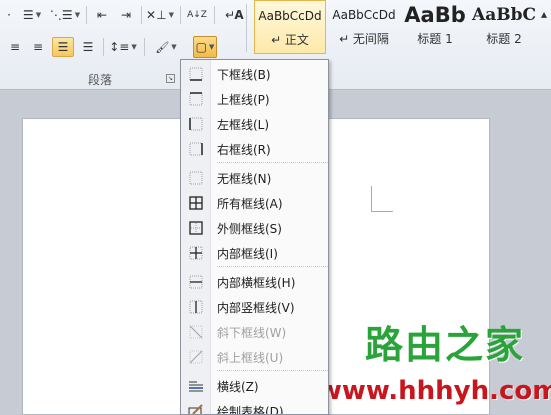 The width and height of the screenshot is (551, 415). Describe the element at coordinates (196, 149) in the screenshot. I see `right-border-icon` at that location.